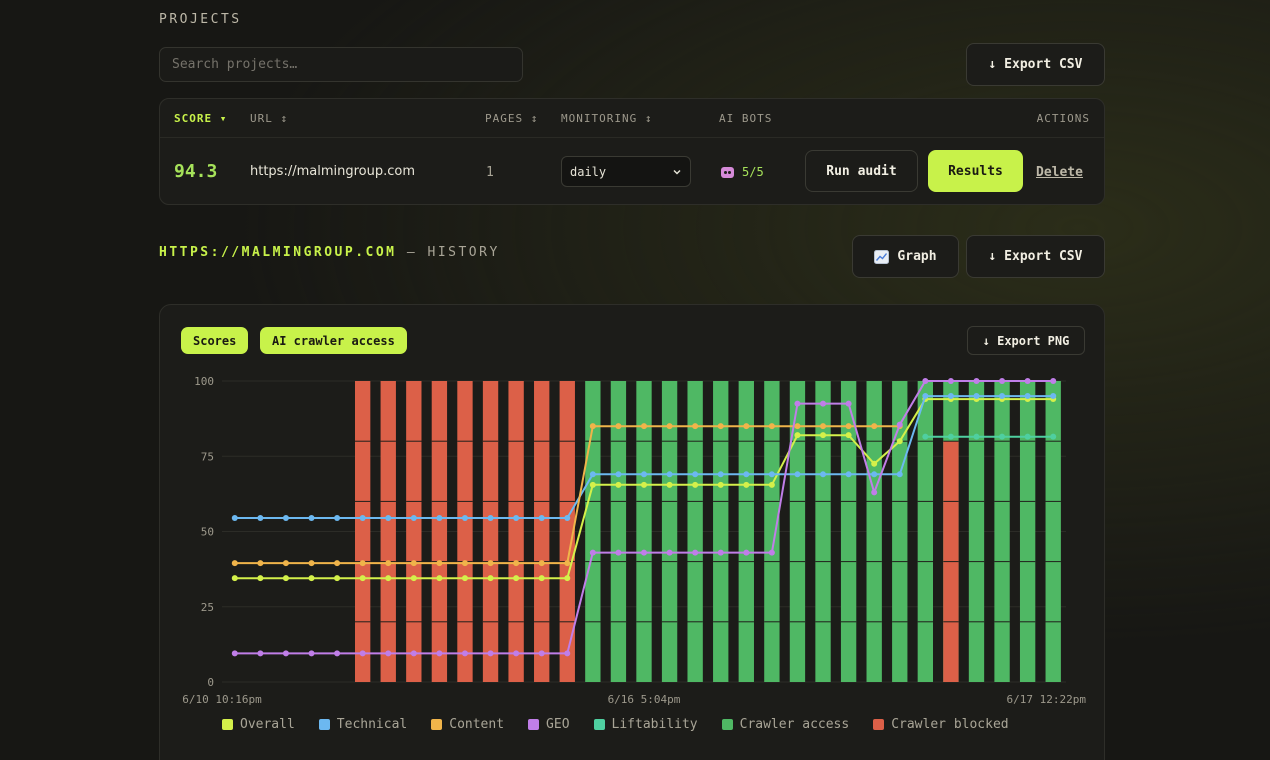  What do you see at coordinates (1026, 340) in the screenshot?
I see `export-png-button: ↓ Export PNG` at bounding box center [1026, 340].